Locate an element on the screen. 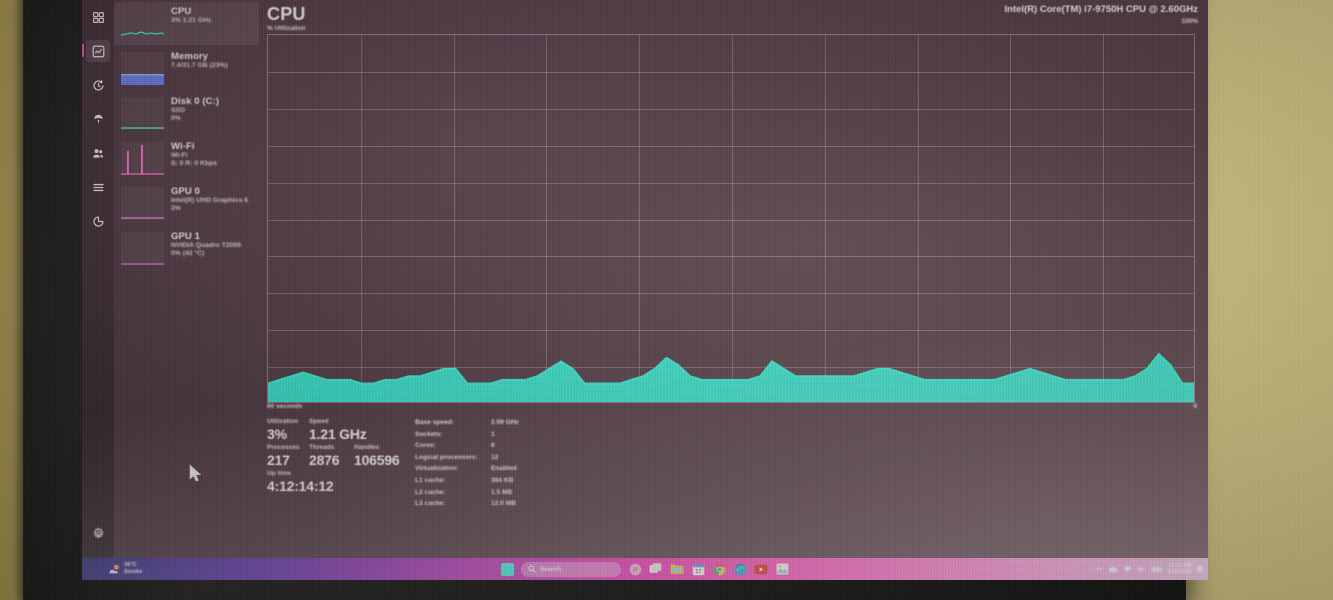 The width and height of the screenshot is (1333, 600). stat-label: Utilization is located at coordinates (283, 421).